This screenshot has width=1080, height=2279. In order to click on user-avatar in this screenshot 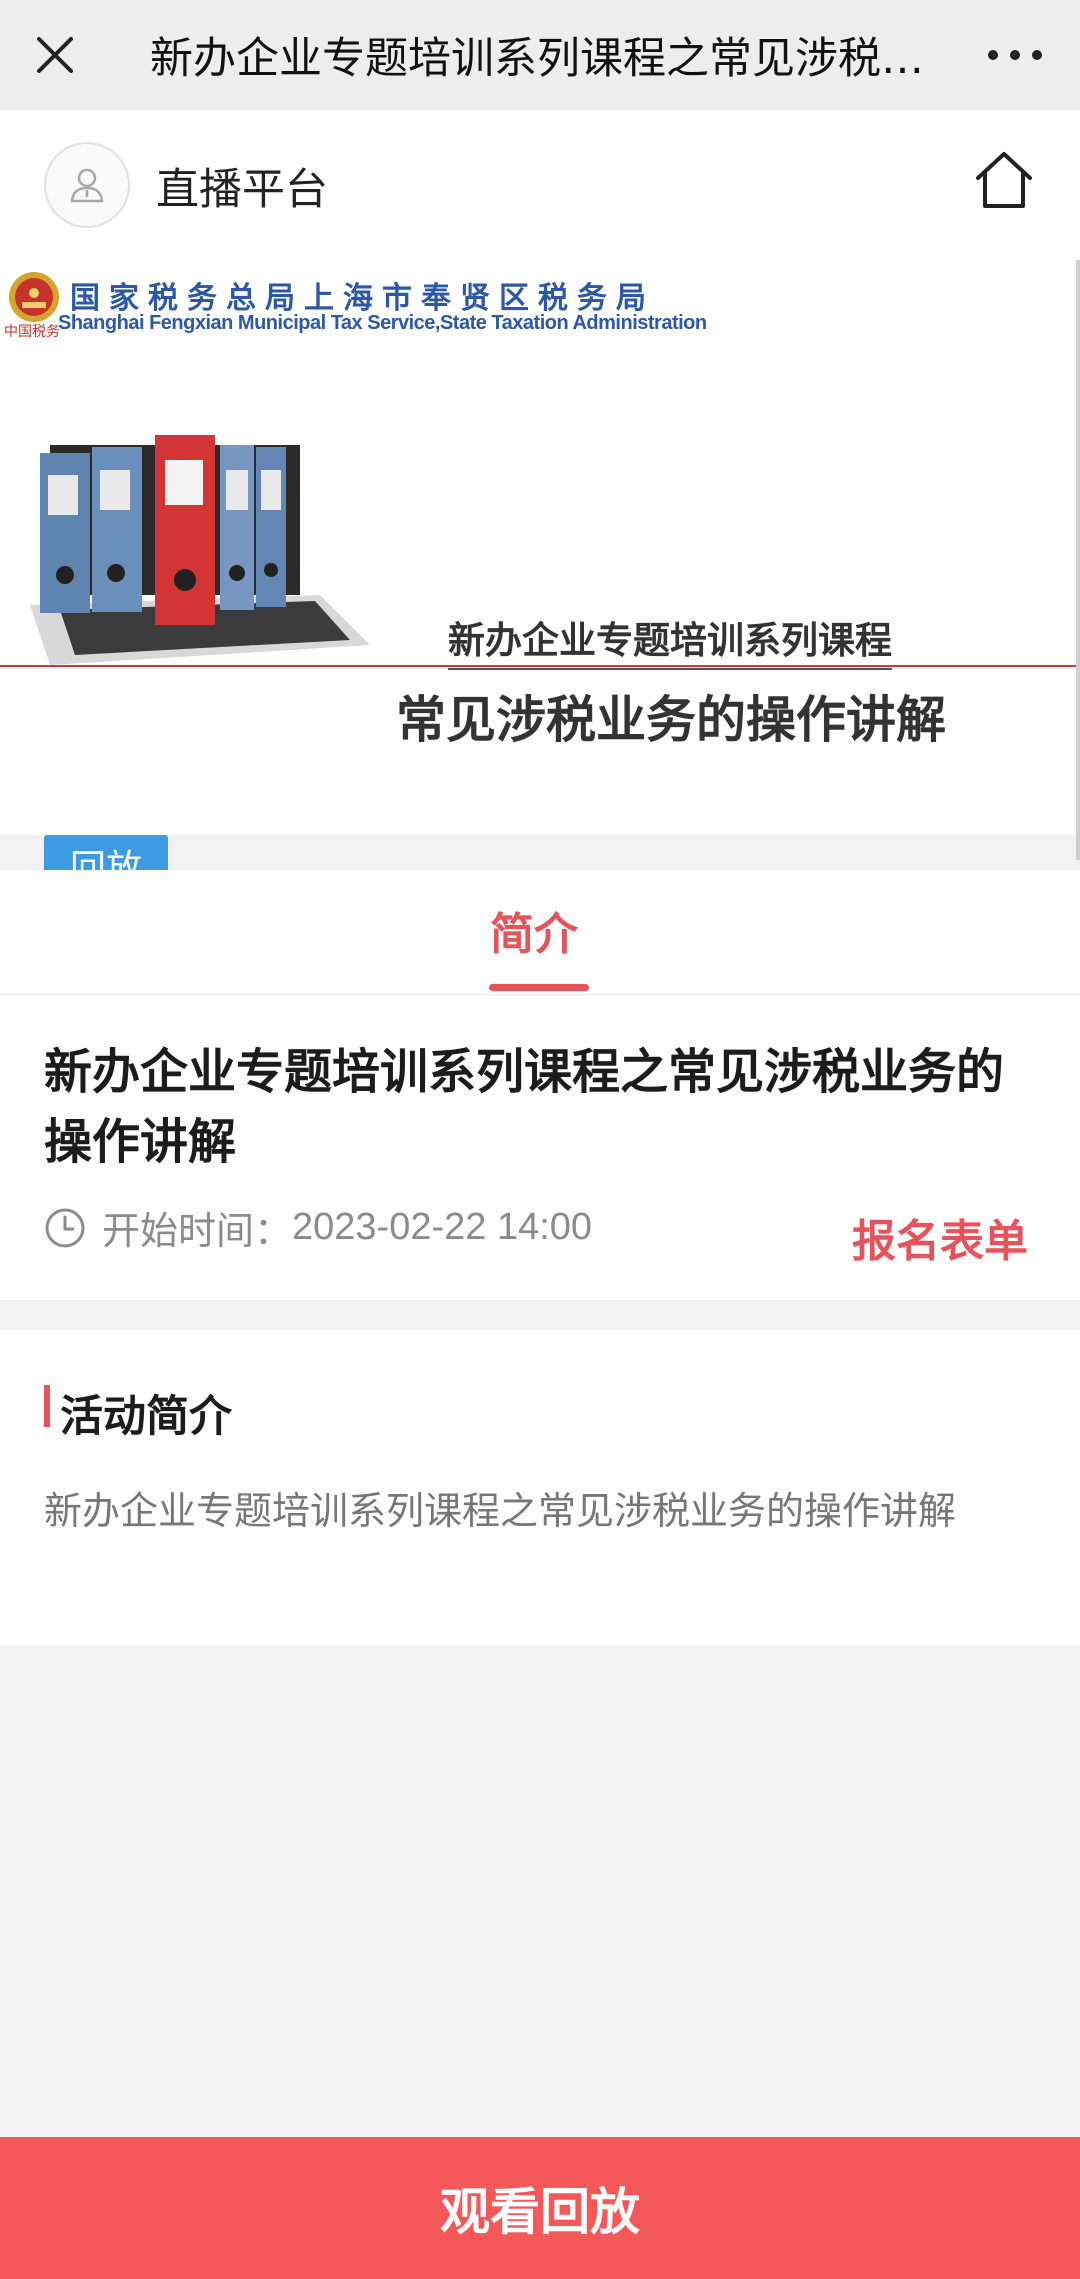, I will do `click(87, 185)`.